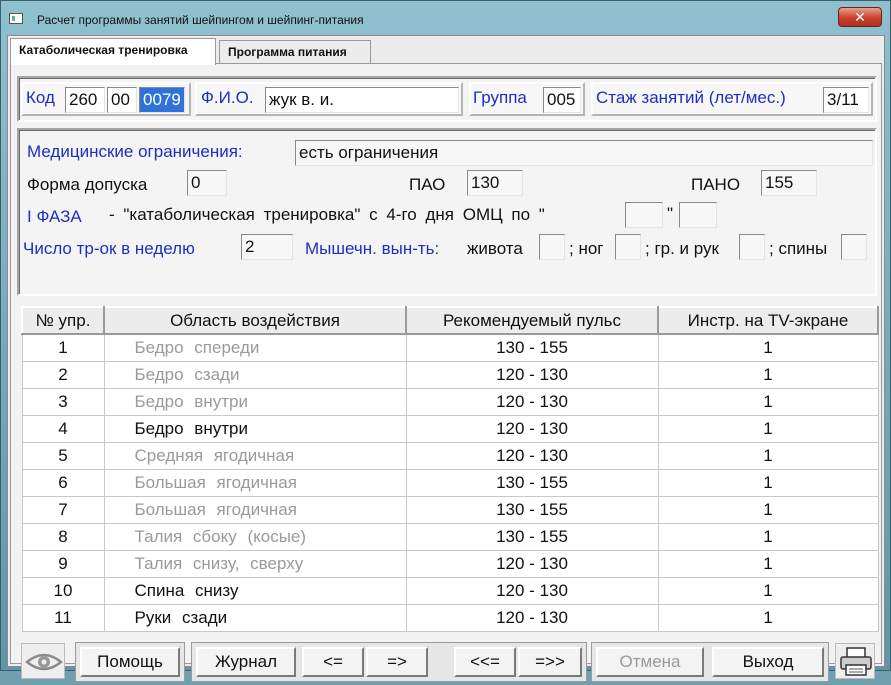 The height and width of the screenshot is (685, 891). I want to click on exercise-num-cell: 4, so click(63, 428).